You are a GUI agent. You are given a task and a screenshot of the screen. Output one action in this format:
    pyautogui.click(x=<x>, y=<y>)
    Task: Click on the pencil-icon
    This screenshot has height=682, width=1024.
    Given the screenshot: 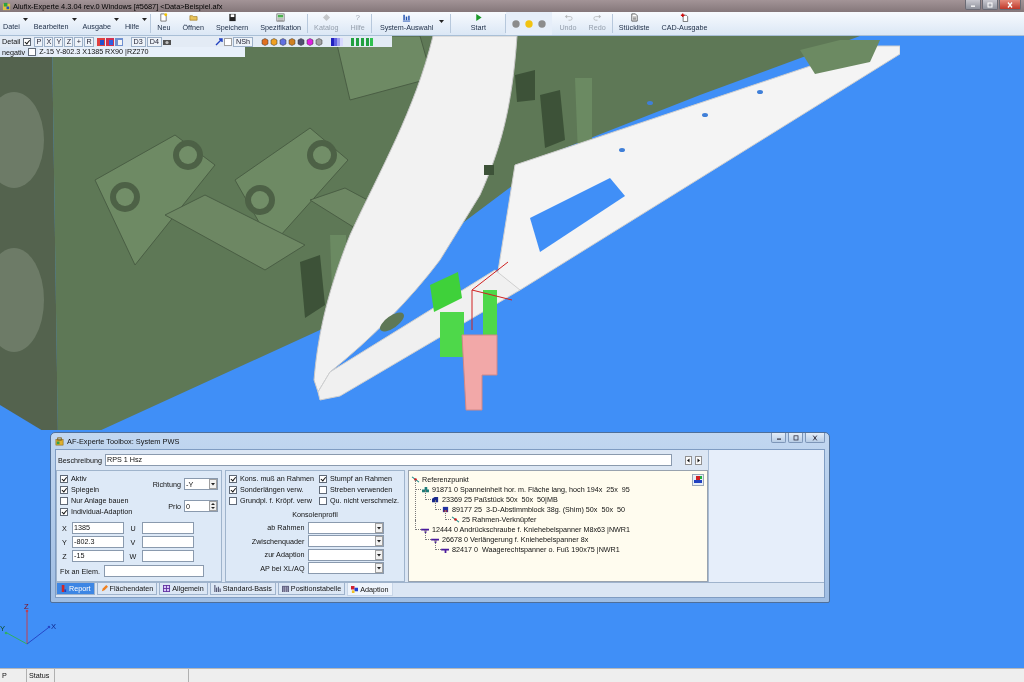 What is the action you would take?
    pyautogui.click(x=104, y=588)
    